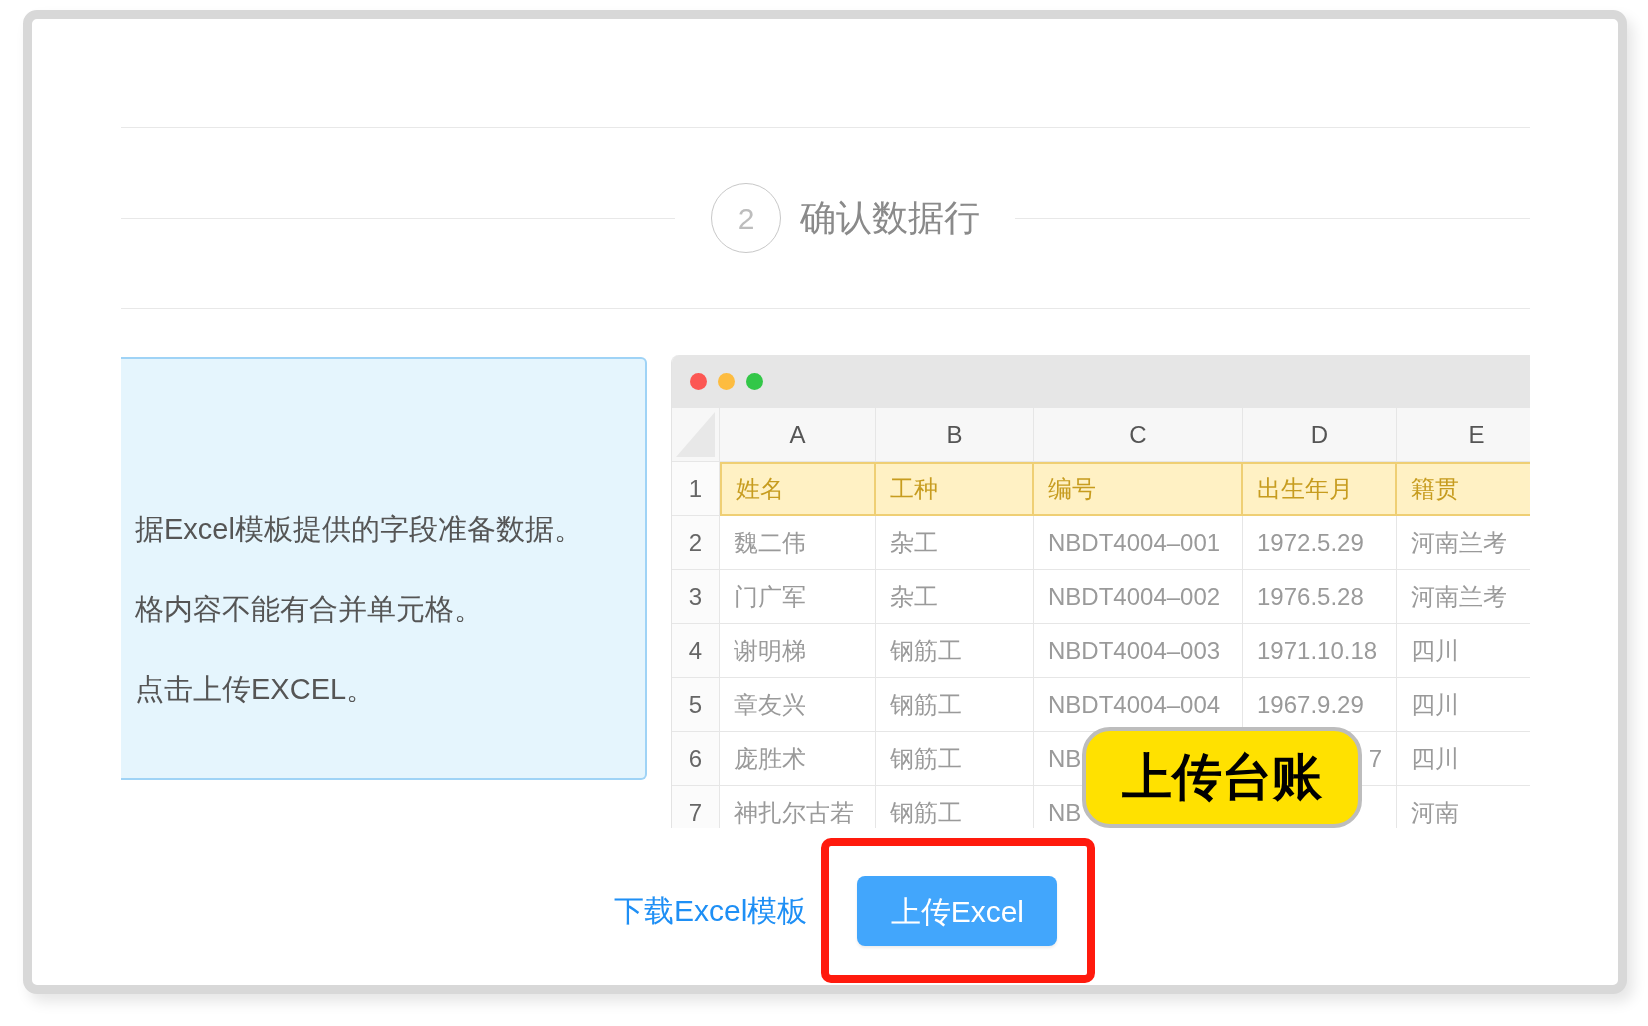 This screenshot has width=1648, height=1026. Describe the element at coordinates (696, 489) in the screenshot. I see `row-number: 1` at that location.